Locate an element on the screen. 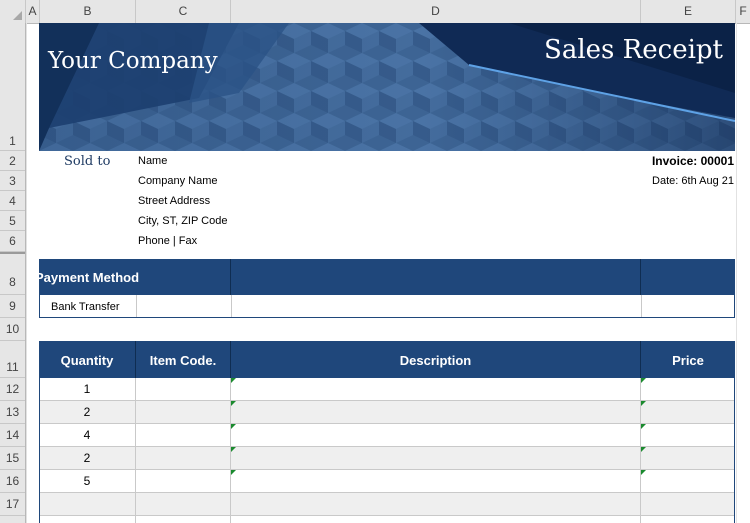 The height and width of the screenshot is (523, 750). header-description: Description is located at coordinates (435, 360).